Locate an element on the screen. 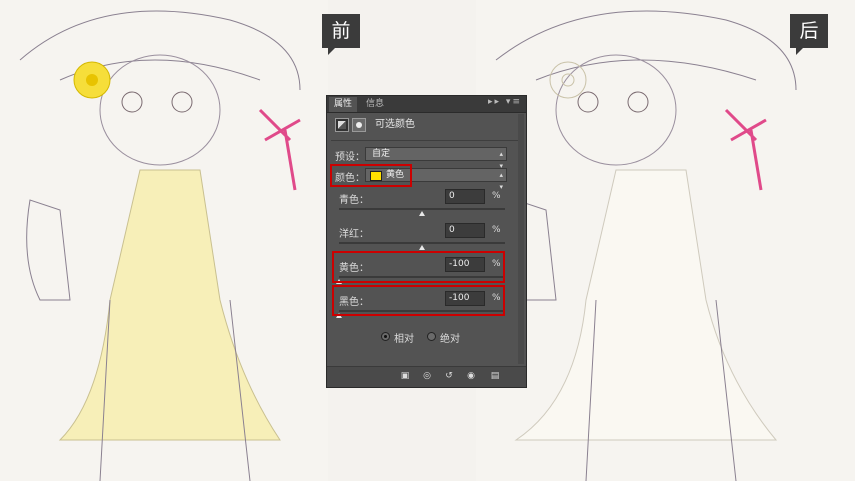 The image size is (855, 481). highlight-color-row is located at coordinates (371, 175).